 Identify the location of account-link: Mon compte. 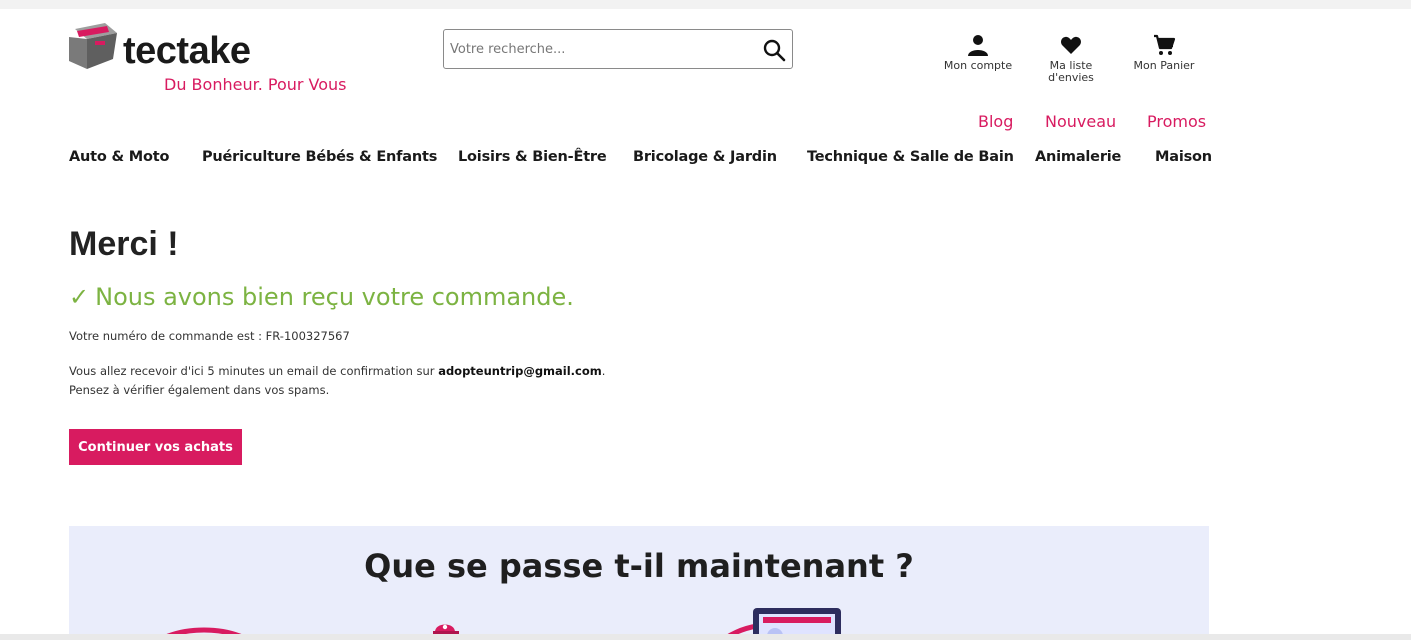
(978, 52).